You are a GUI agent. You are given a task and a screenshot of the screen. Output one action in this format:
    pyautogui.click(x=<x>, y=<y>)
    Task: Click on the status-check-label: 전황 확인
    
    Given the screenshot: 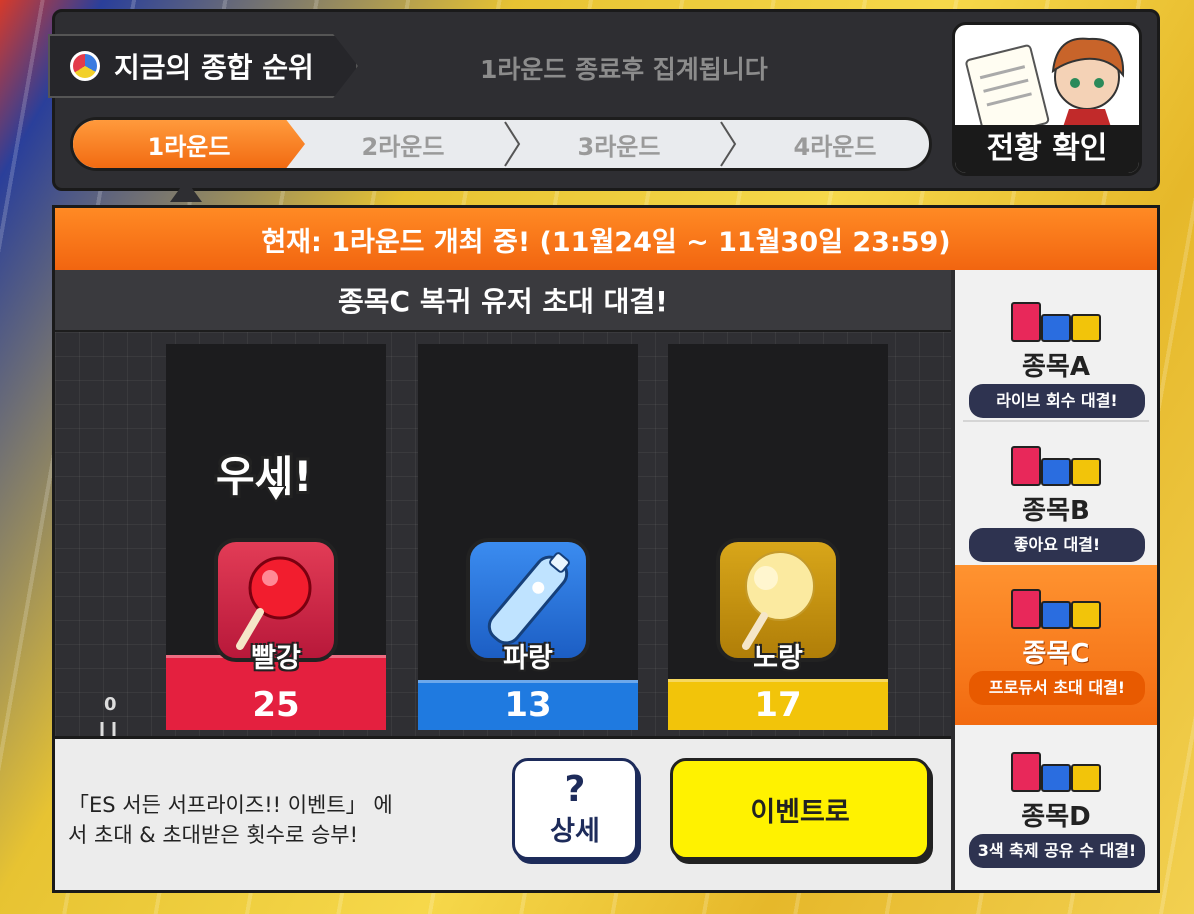 What is the action you would take?
    pyautogui.click(x=1047, y=149)
    